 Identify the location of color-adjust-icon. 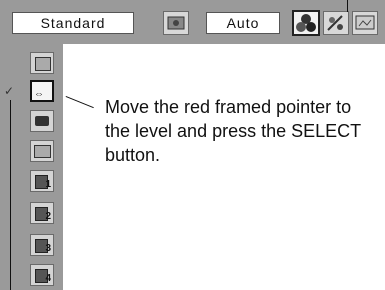
(336, 23).